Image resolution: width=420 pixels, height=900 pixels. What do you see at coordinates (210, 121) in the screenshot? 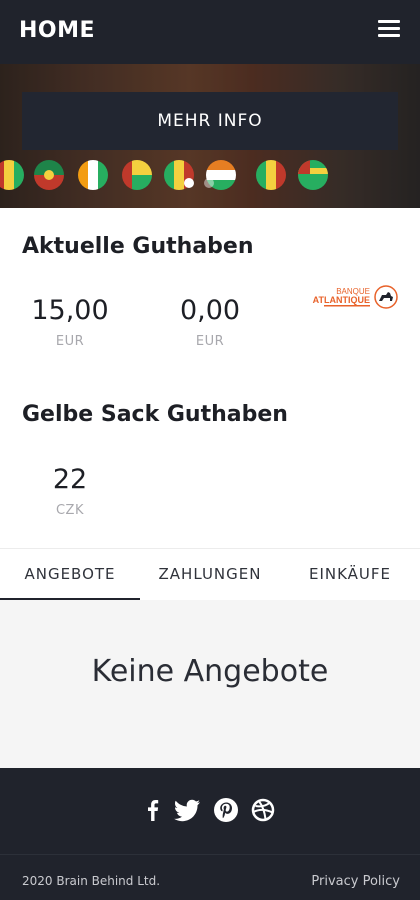
I see `more-info-button: MEHR INFO` at bounding box center [210, 121].